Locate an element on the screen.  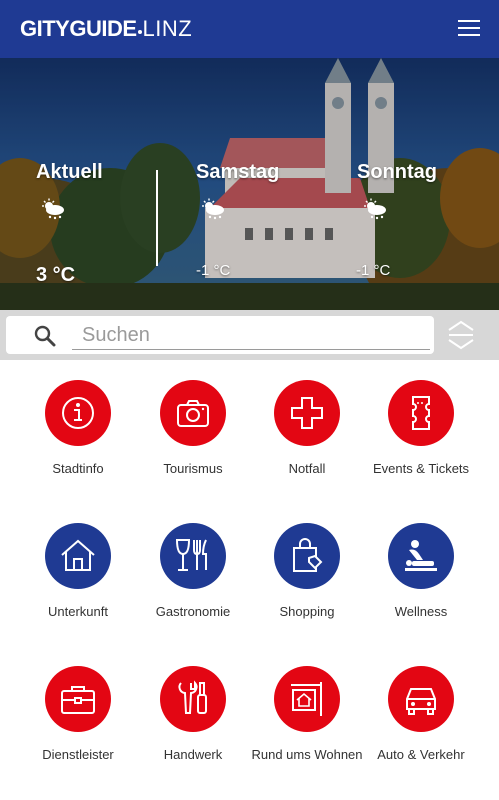
category-unterkunft: Unterkunft is located at coordinates (80, 588).